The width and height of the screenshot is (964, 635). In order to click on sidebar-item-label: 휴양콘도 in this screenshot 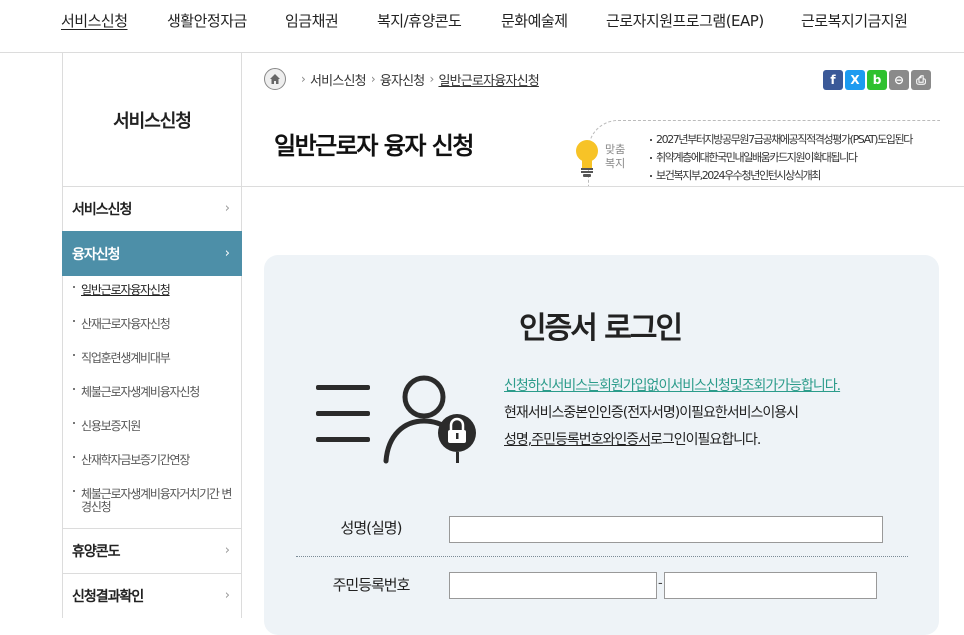, I will do `click(96, 552)`.